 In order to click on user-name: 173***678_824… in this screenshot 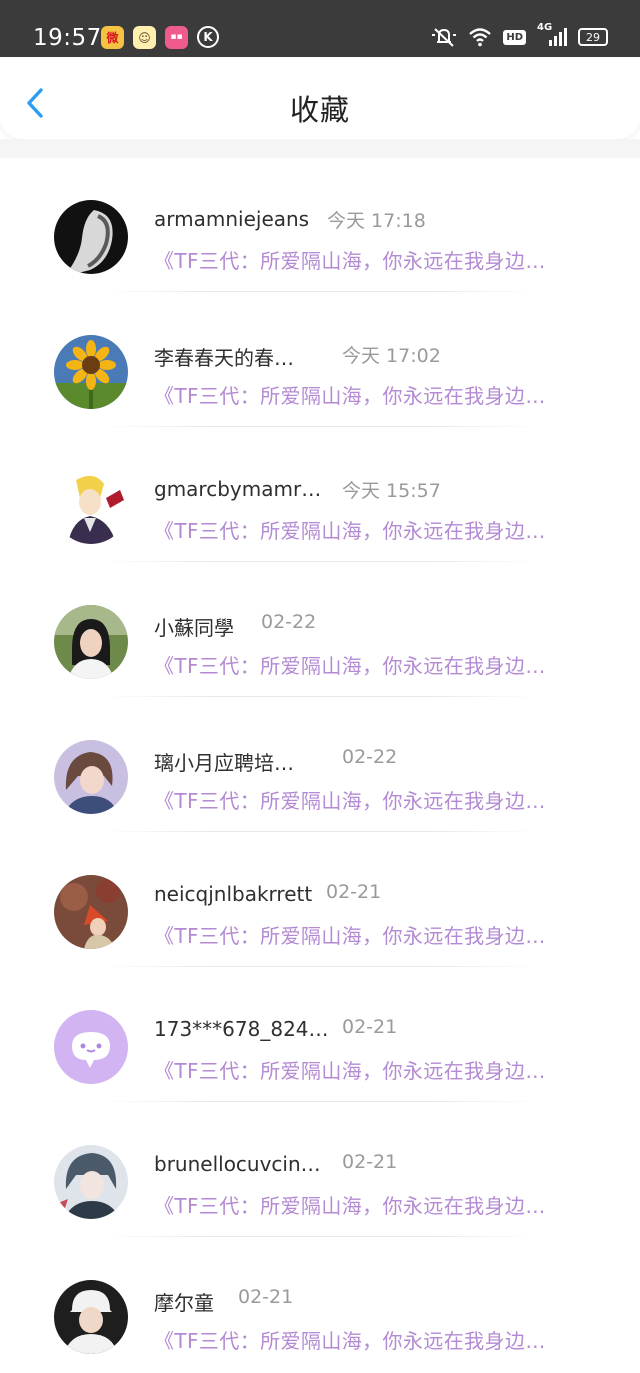, I will do `click(241, 1029)`.